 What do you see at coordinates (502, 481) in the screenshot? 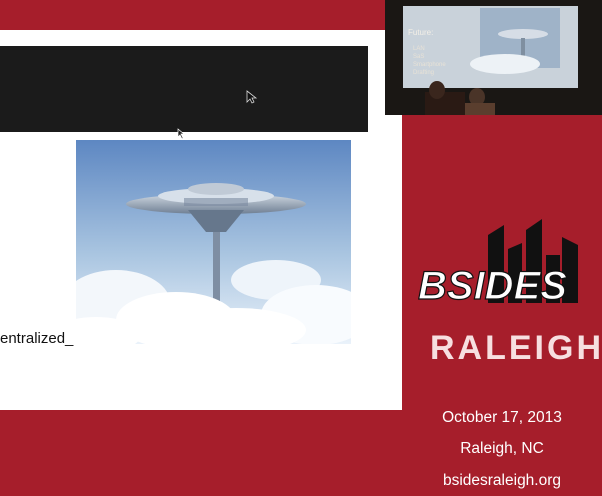
I see `event-url: bsidesraleigh.org` at bounding box center [502, 481].